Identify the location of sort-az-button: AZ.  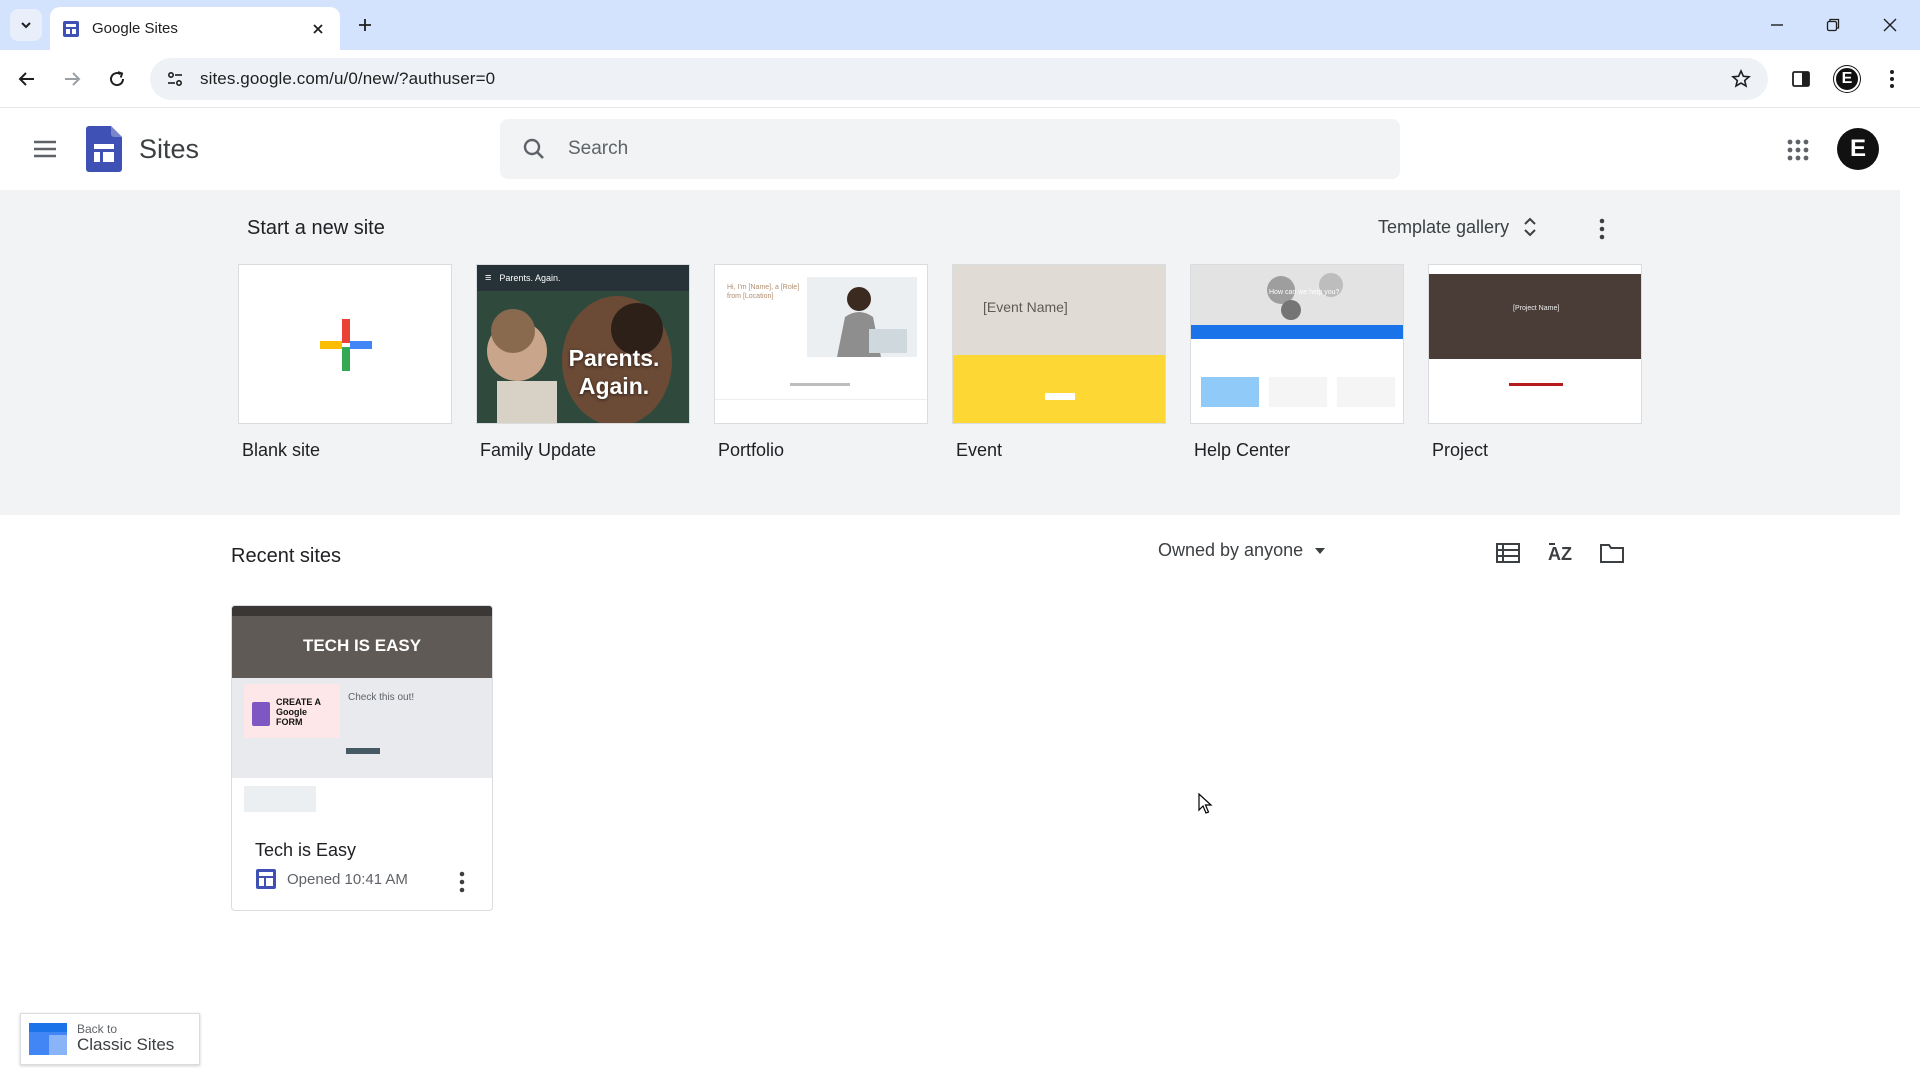
(1560, 553).